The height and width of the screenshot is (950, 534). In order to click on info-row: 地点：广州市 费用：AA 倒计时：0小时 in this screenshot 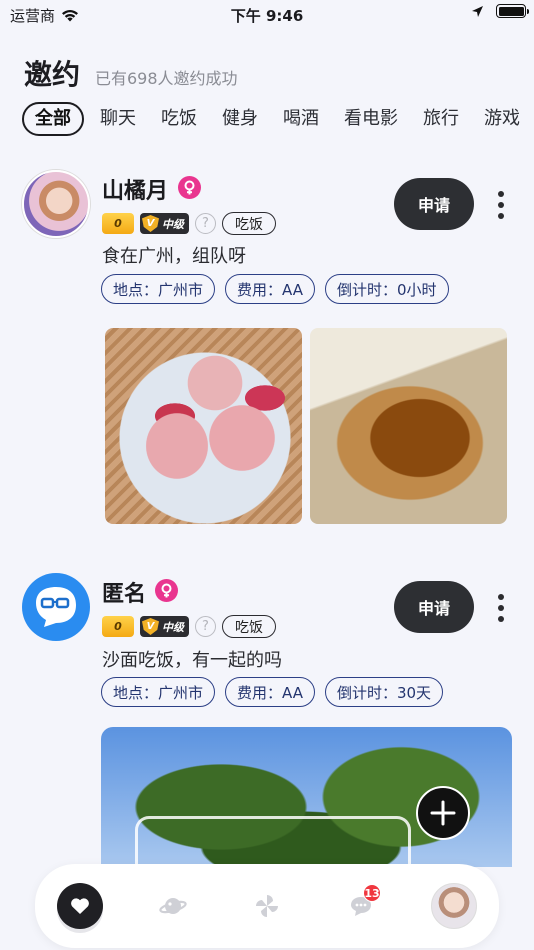, I will do `click(275, 289)`.